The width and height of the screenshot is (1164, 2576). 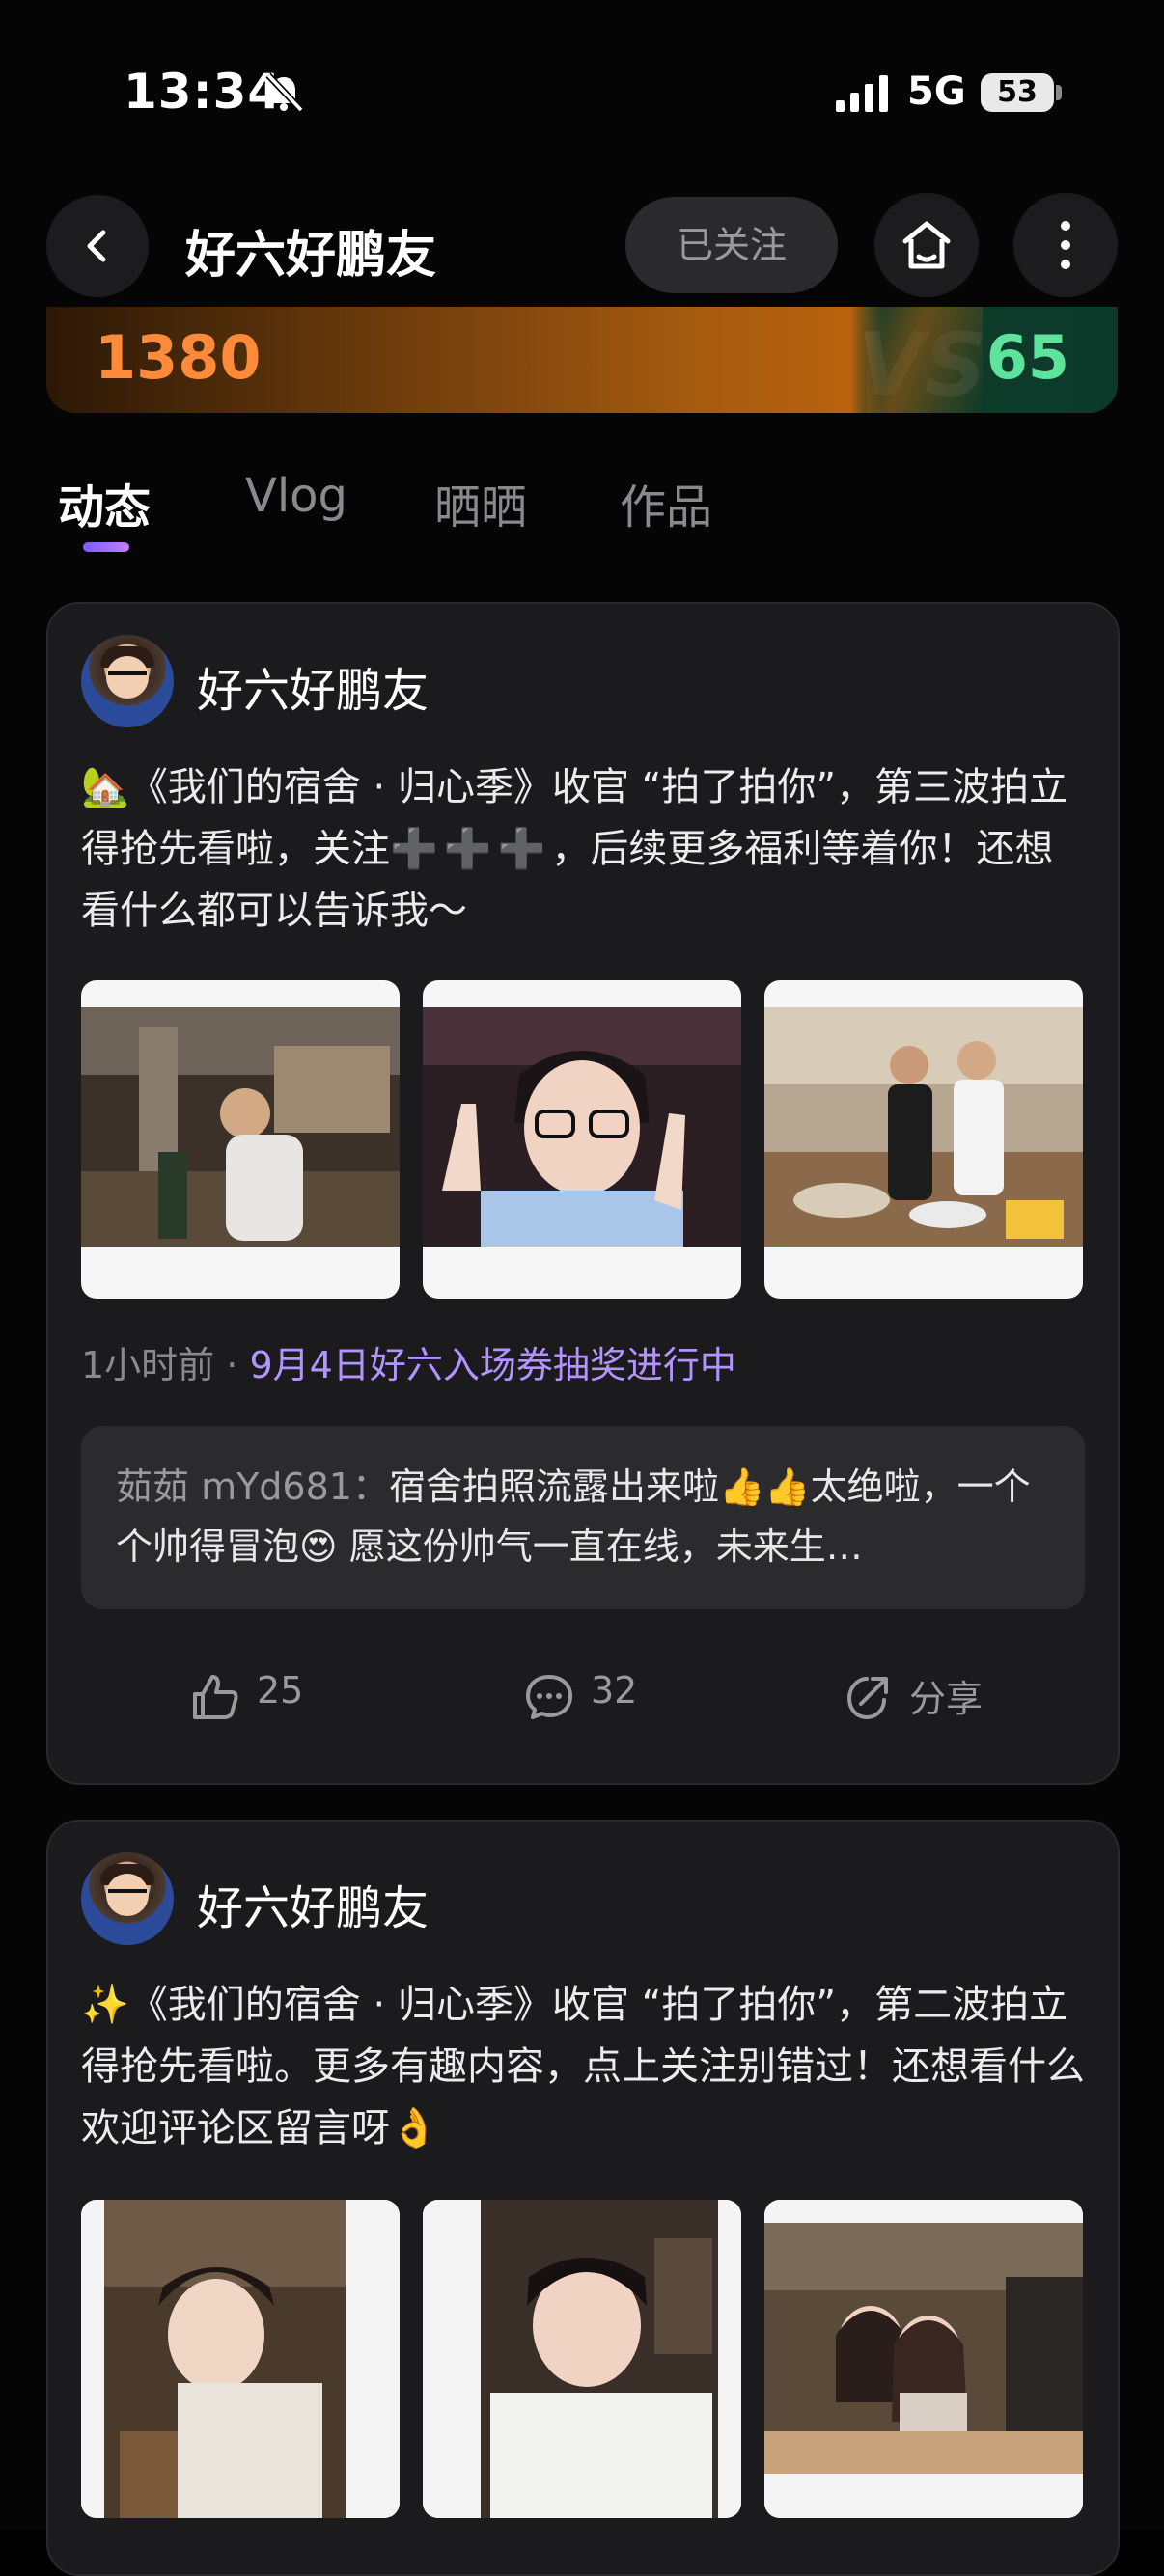 I want to click on back-button, so click(x=98, y=246).